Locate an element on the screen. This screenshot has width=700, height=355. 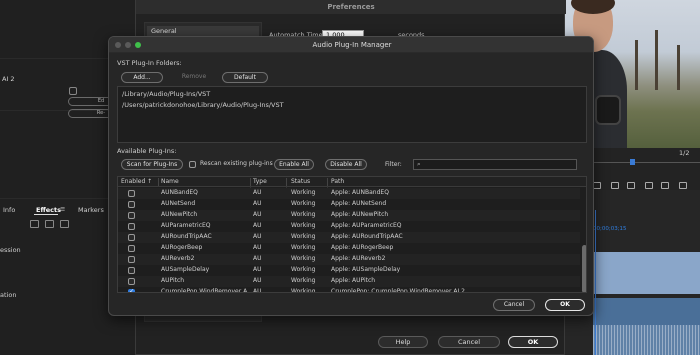
cell-name: AUNBandEQ is located at coordinates (179, 192).